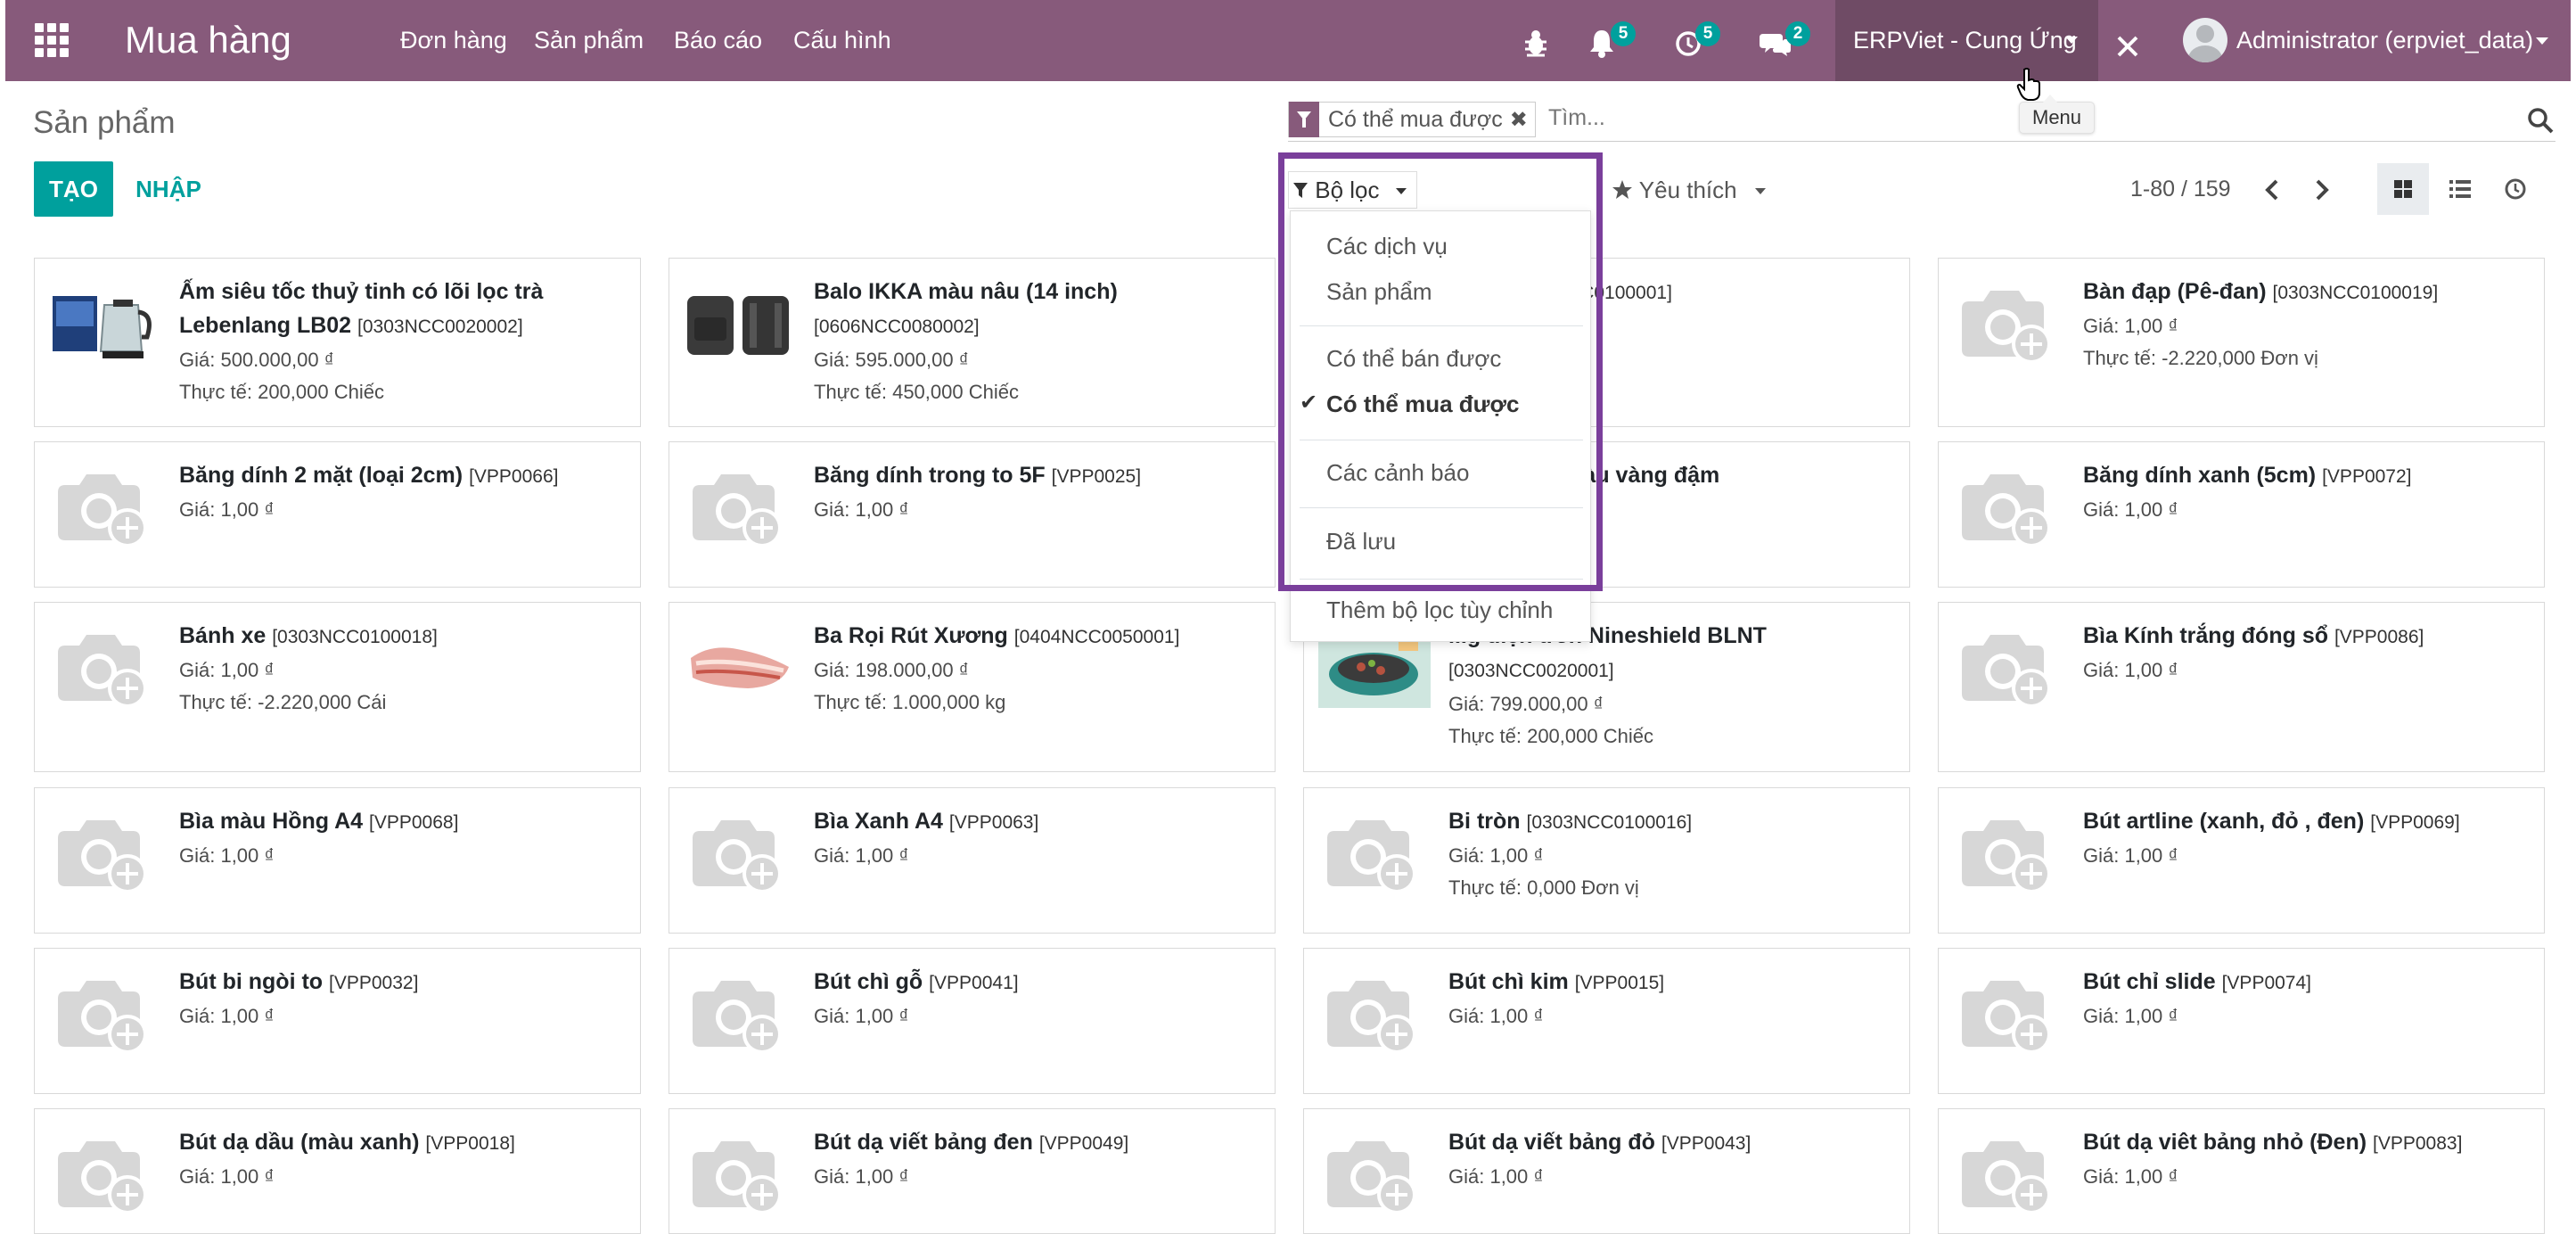  Describe the element at coordinates (1619, 983) in the screenshot. I see `product-code: [VPP0015]` at that location.